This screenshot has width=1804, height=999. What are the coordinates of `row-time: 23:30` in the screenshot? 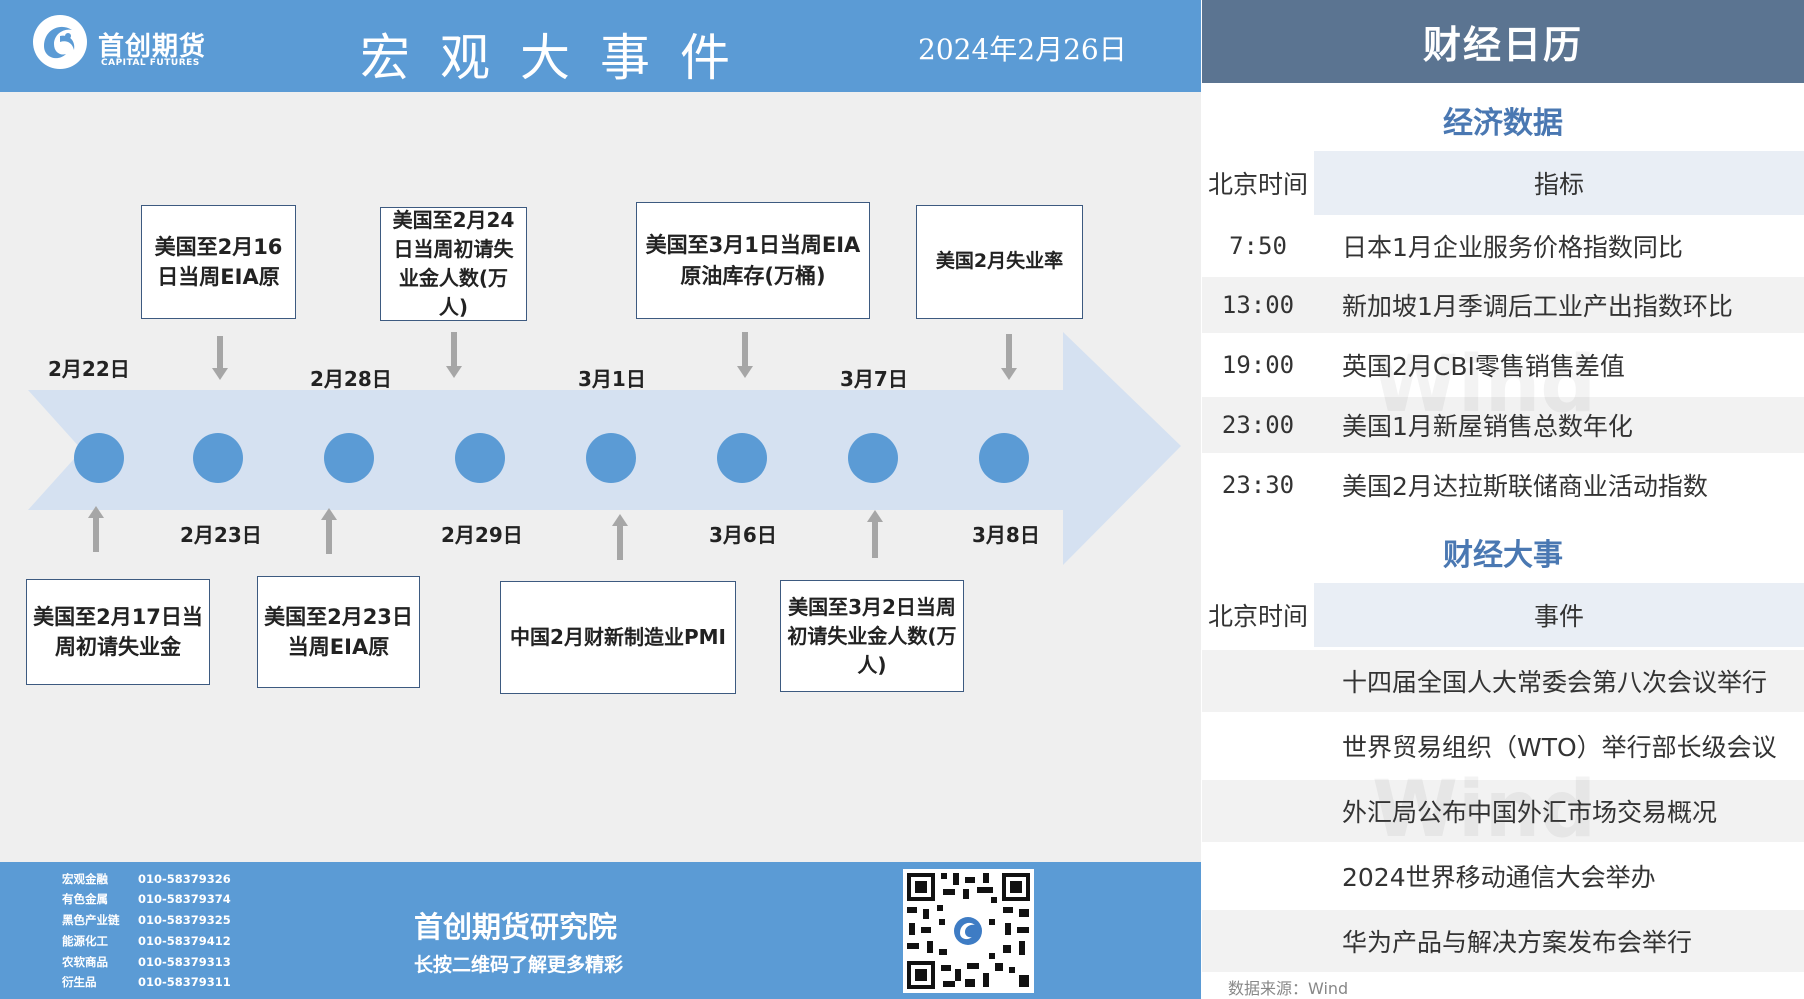 It's located at (1258, 485).